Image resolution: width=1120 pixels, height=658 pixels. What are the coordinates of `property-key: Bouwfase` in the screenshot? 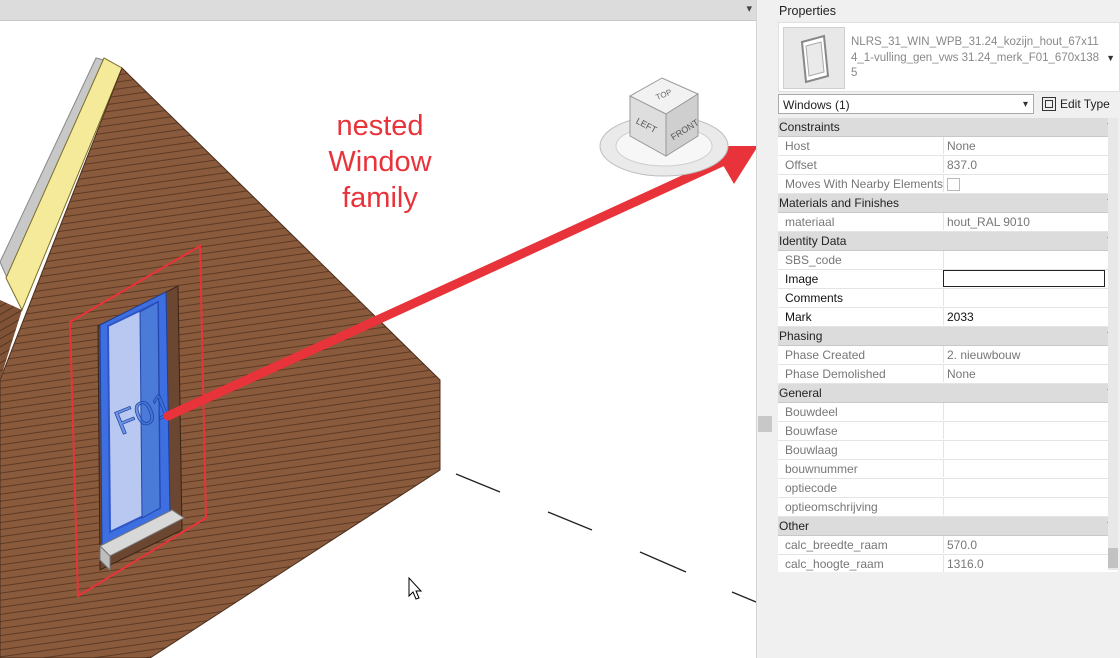 It's located at (811, 431).